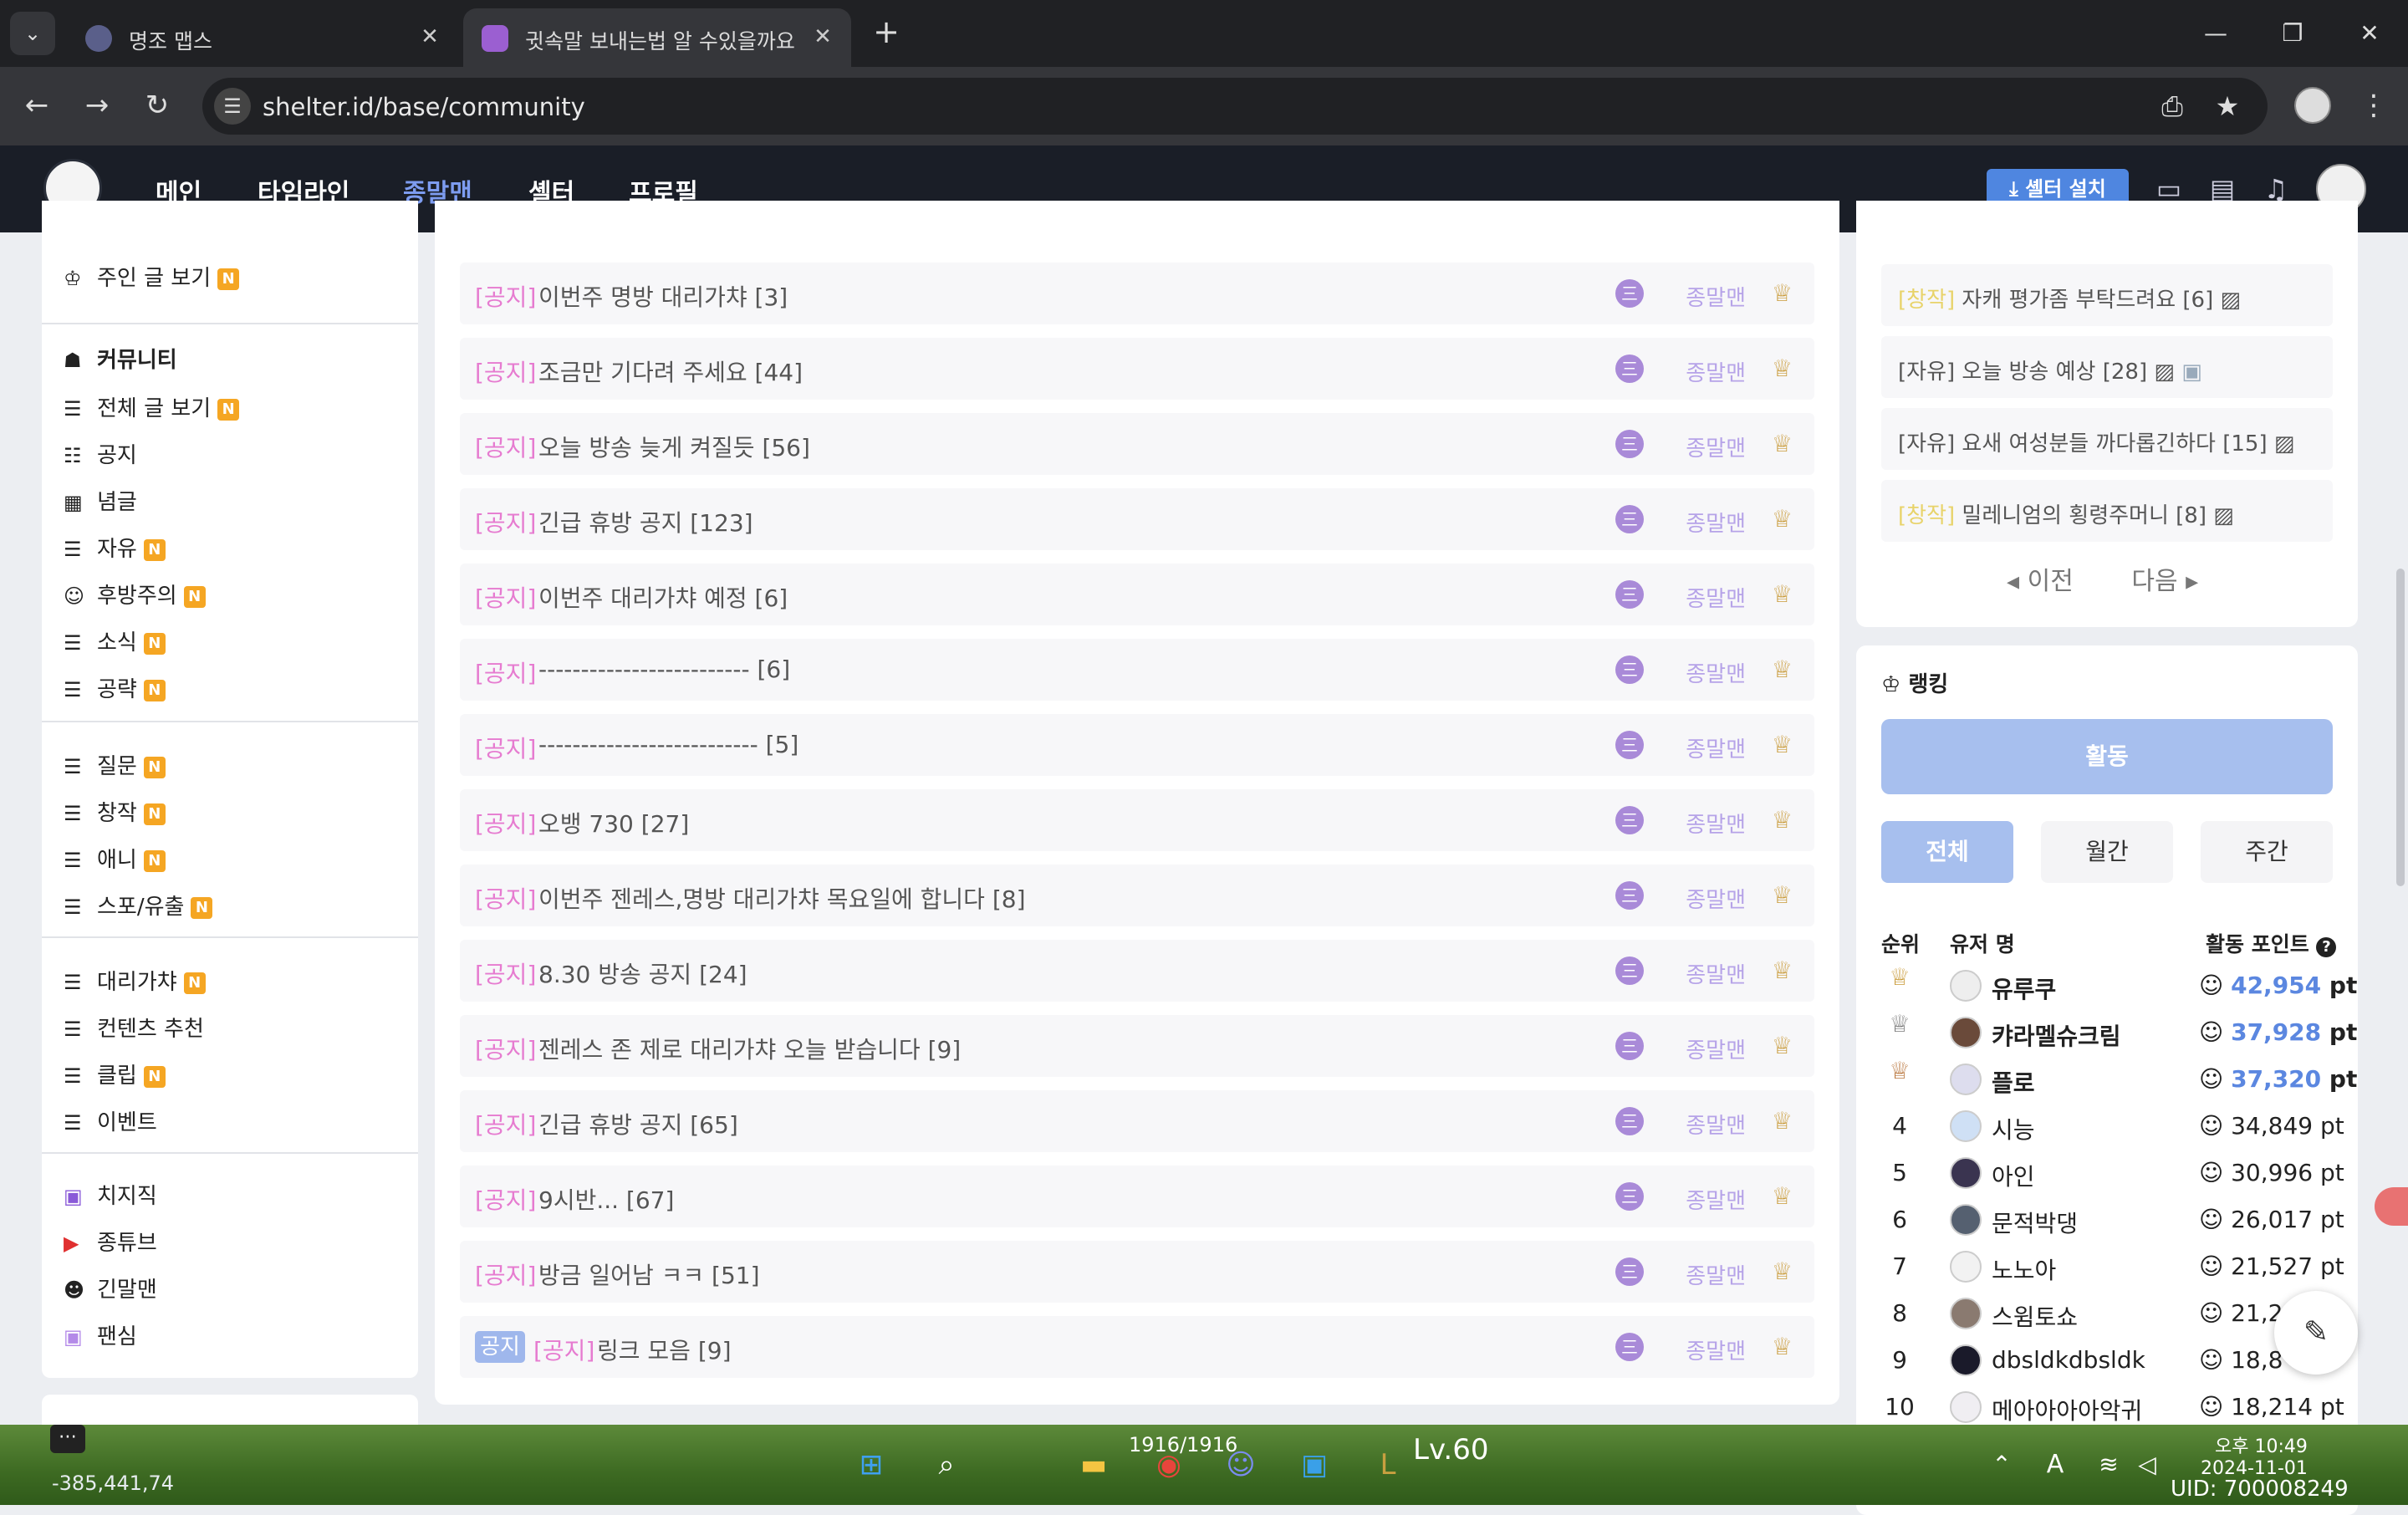  I want to click on post-title: 방금 일어남 ㅋㅋ [51], so click(649, 1274).